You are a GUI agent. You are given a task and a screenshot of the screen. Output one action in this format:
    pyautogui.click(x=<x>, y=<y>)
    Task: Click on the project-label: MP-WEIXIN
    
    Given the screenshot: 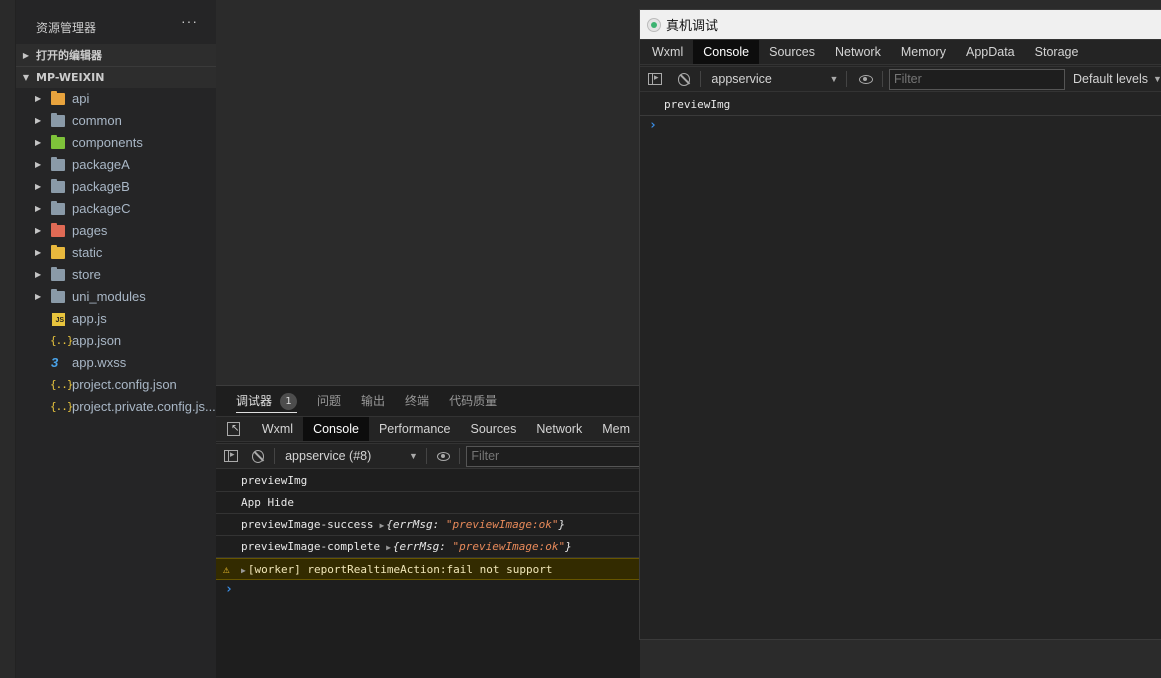 What is the action you would take?
    pyautogui.click(x=70, y=77)
    